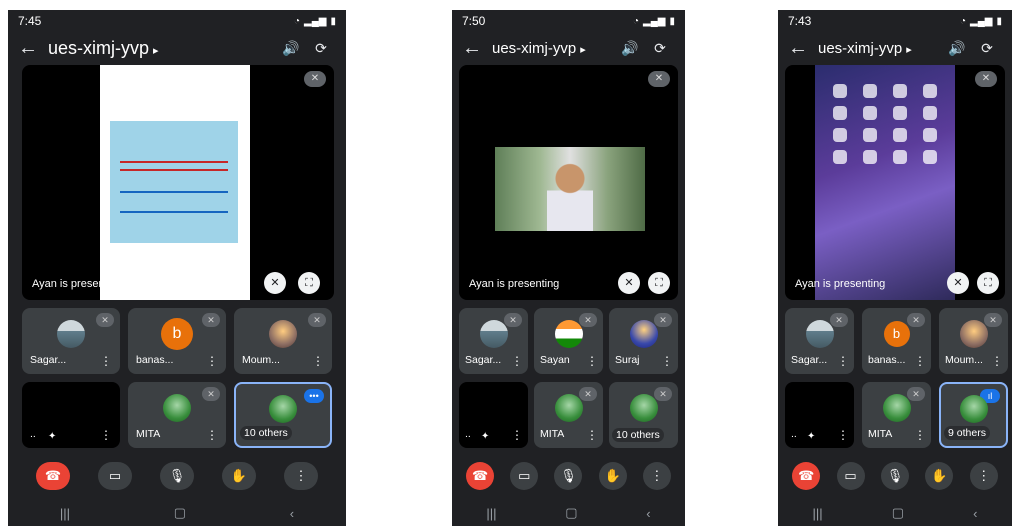 This screenshot has width=1012, height=526. What do you see at coordinates (880, 434) in the screenshot?
I see `participant-name: MITA` at bounding box center [880, 434].